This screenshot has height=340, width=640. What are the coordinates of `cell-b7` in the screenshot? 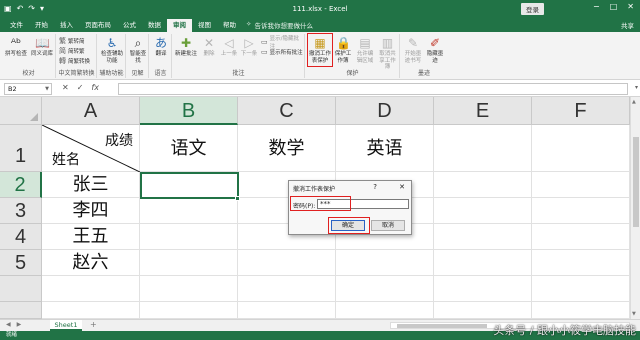 It's located at (189, 310).